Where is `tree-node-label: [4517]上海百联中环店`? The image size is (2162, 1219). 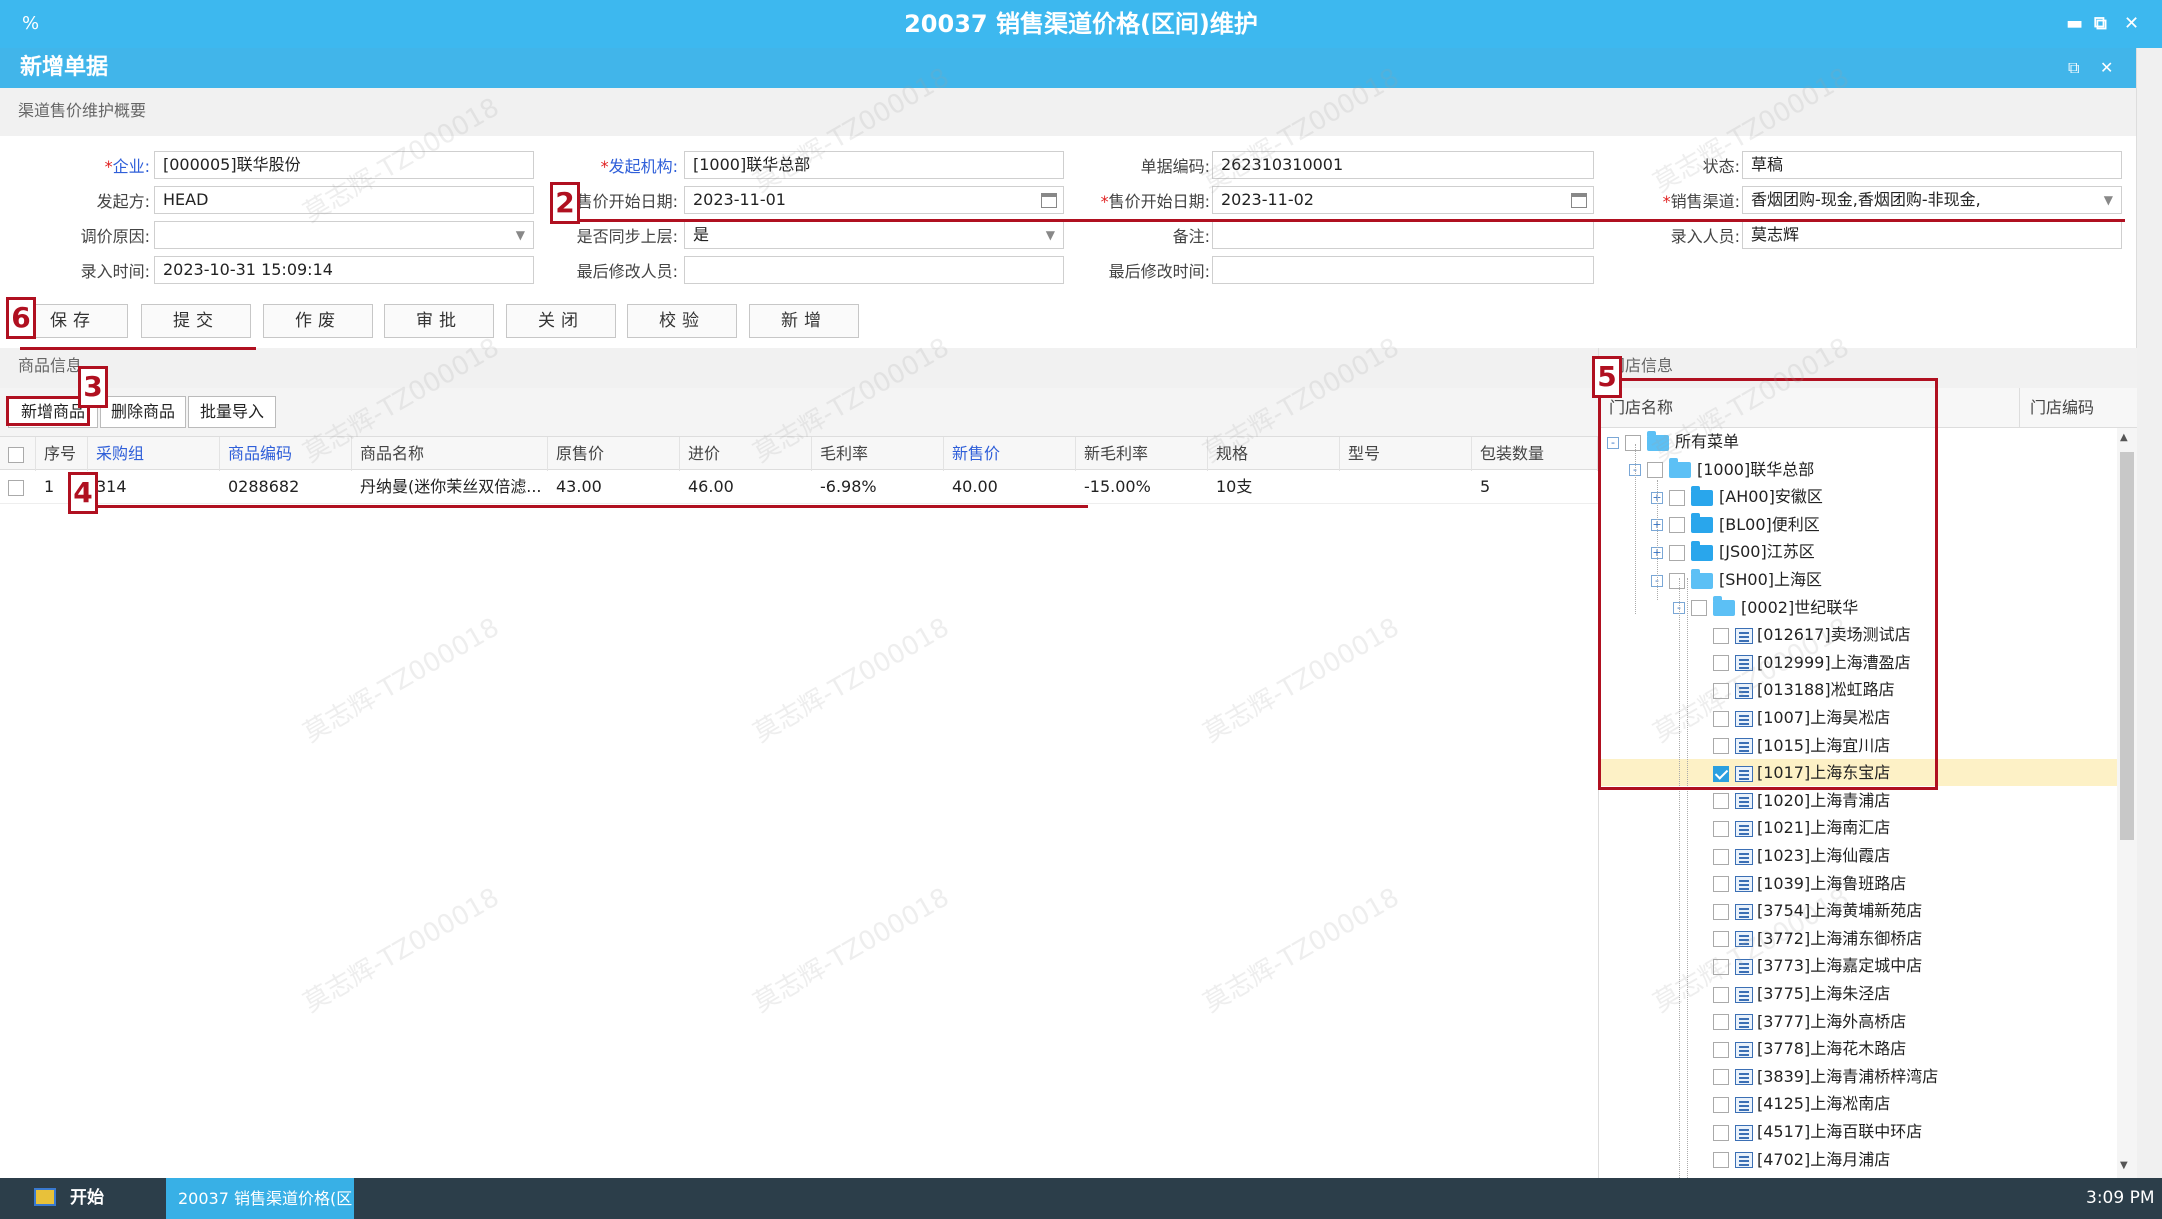
tree-node-label: [4517]上海百联中环店 is located at coordinates (1840, 1131).